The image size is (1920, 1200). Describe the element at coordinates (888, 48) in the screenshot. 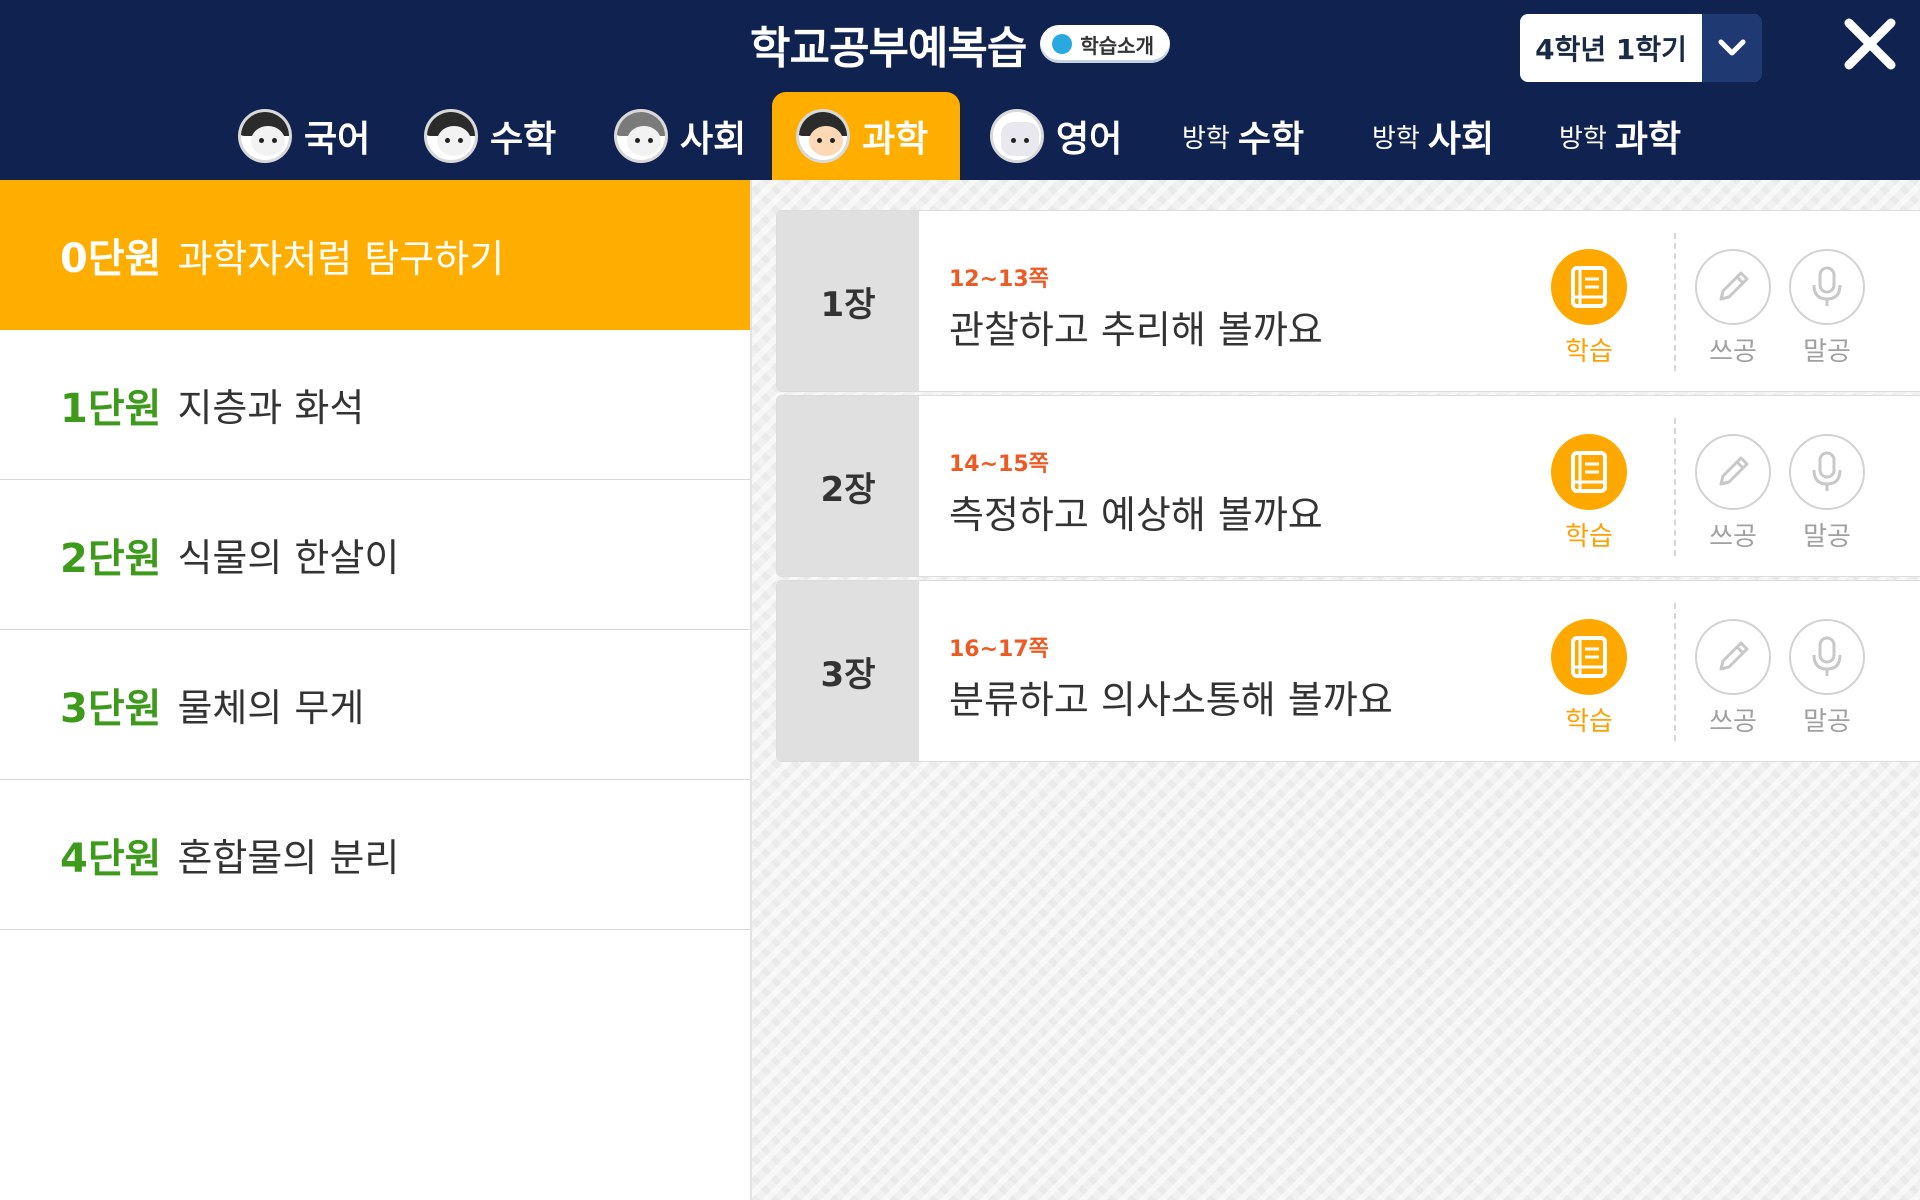

I see `app-title: 학교공부예복습` at that location.